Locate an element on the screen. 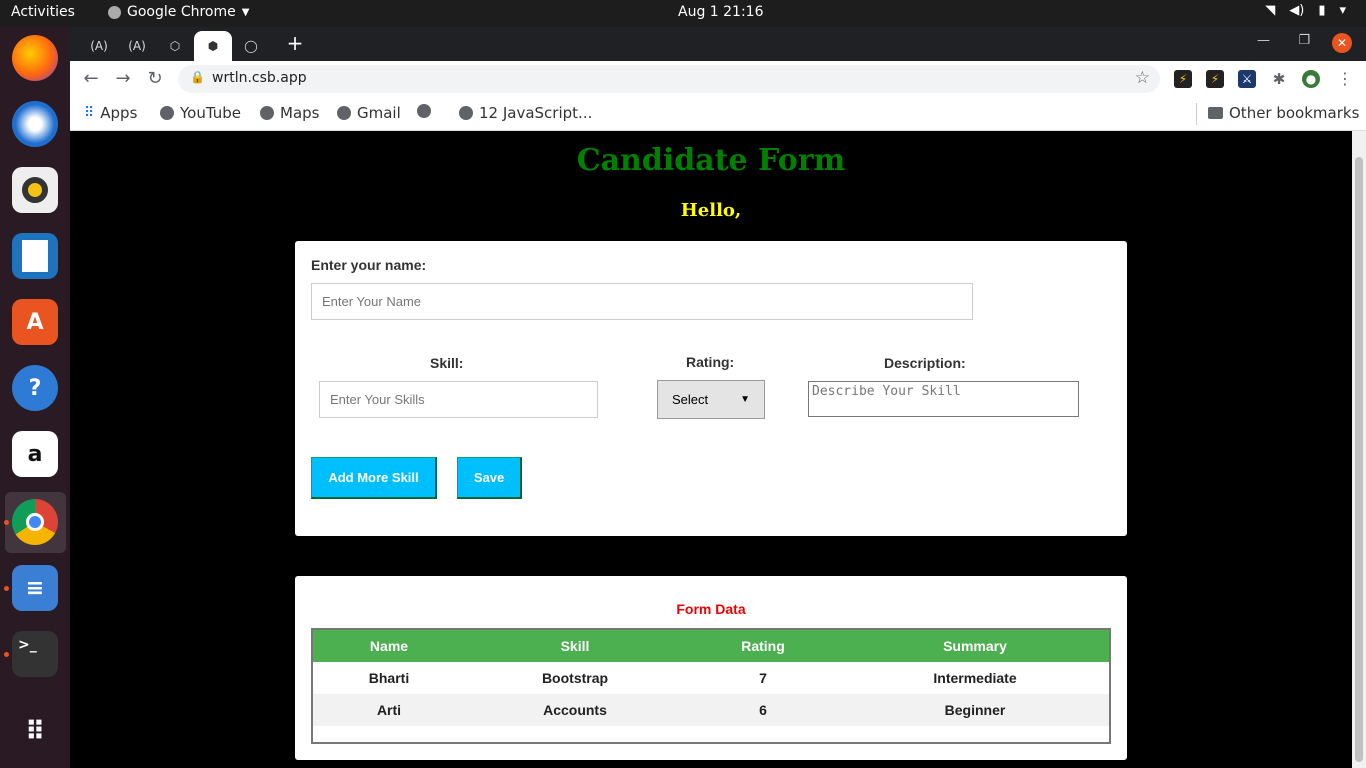  menu-icon: ⋮ is located at coordinates (1345, 79).